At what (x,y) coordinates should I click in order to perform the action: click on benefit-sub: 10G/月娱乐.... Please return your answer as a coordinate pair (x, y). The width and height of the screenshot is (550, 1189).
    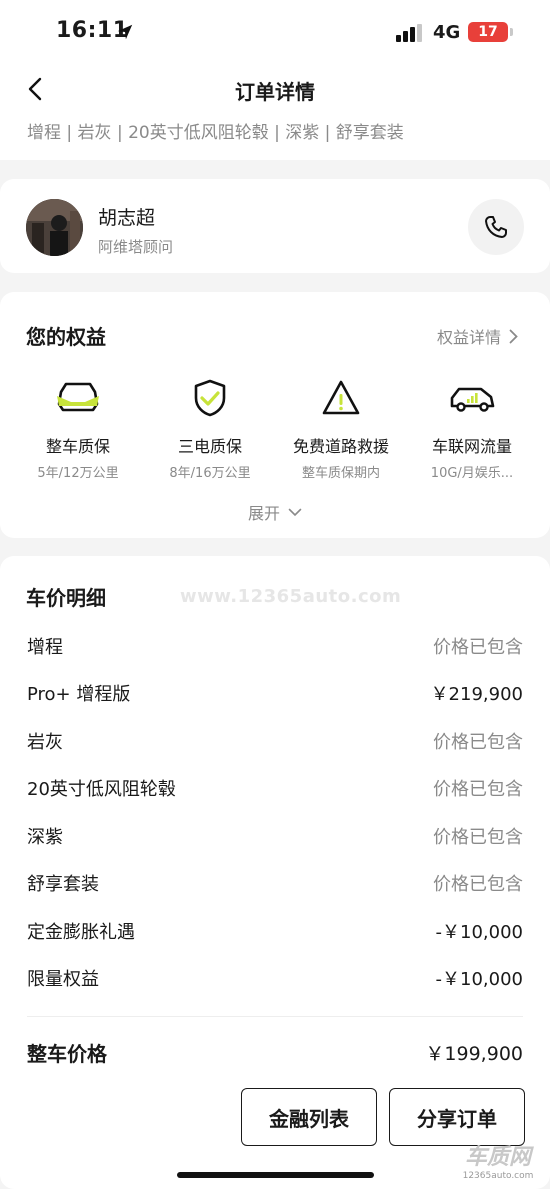
    Looking at the image, I should click on (472, 473).